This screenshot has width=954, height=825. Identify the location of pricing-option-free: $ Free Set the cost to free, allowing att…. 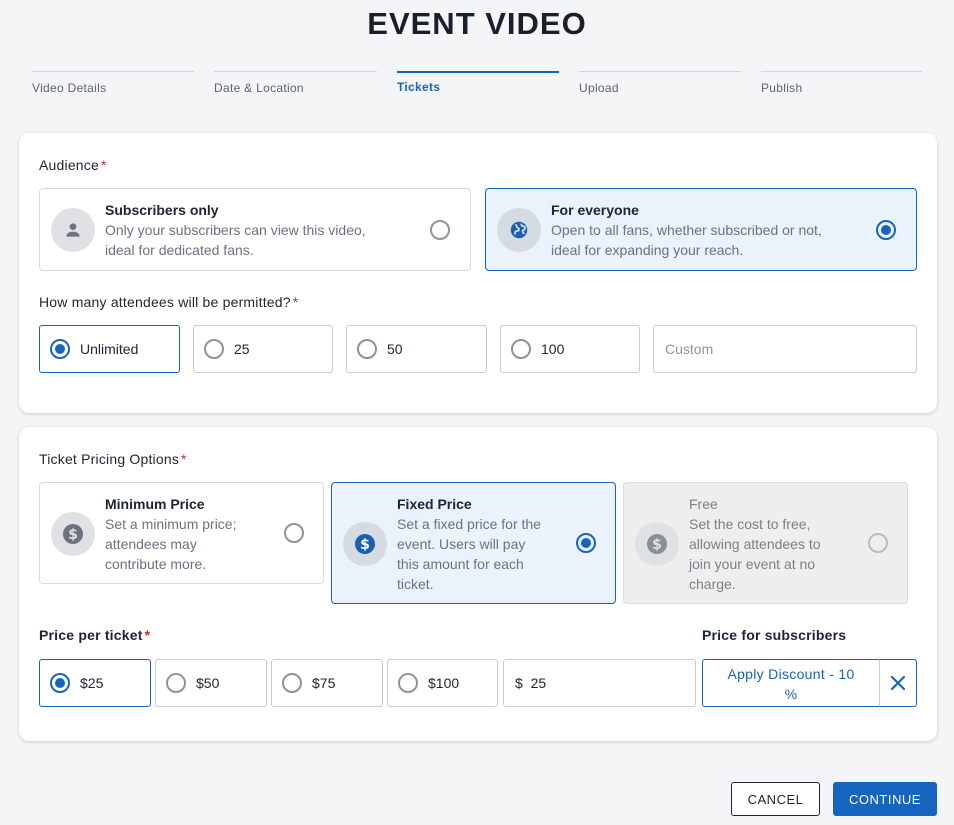
(765, 543).